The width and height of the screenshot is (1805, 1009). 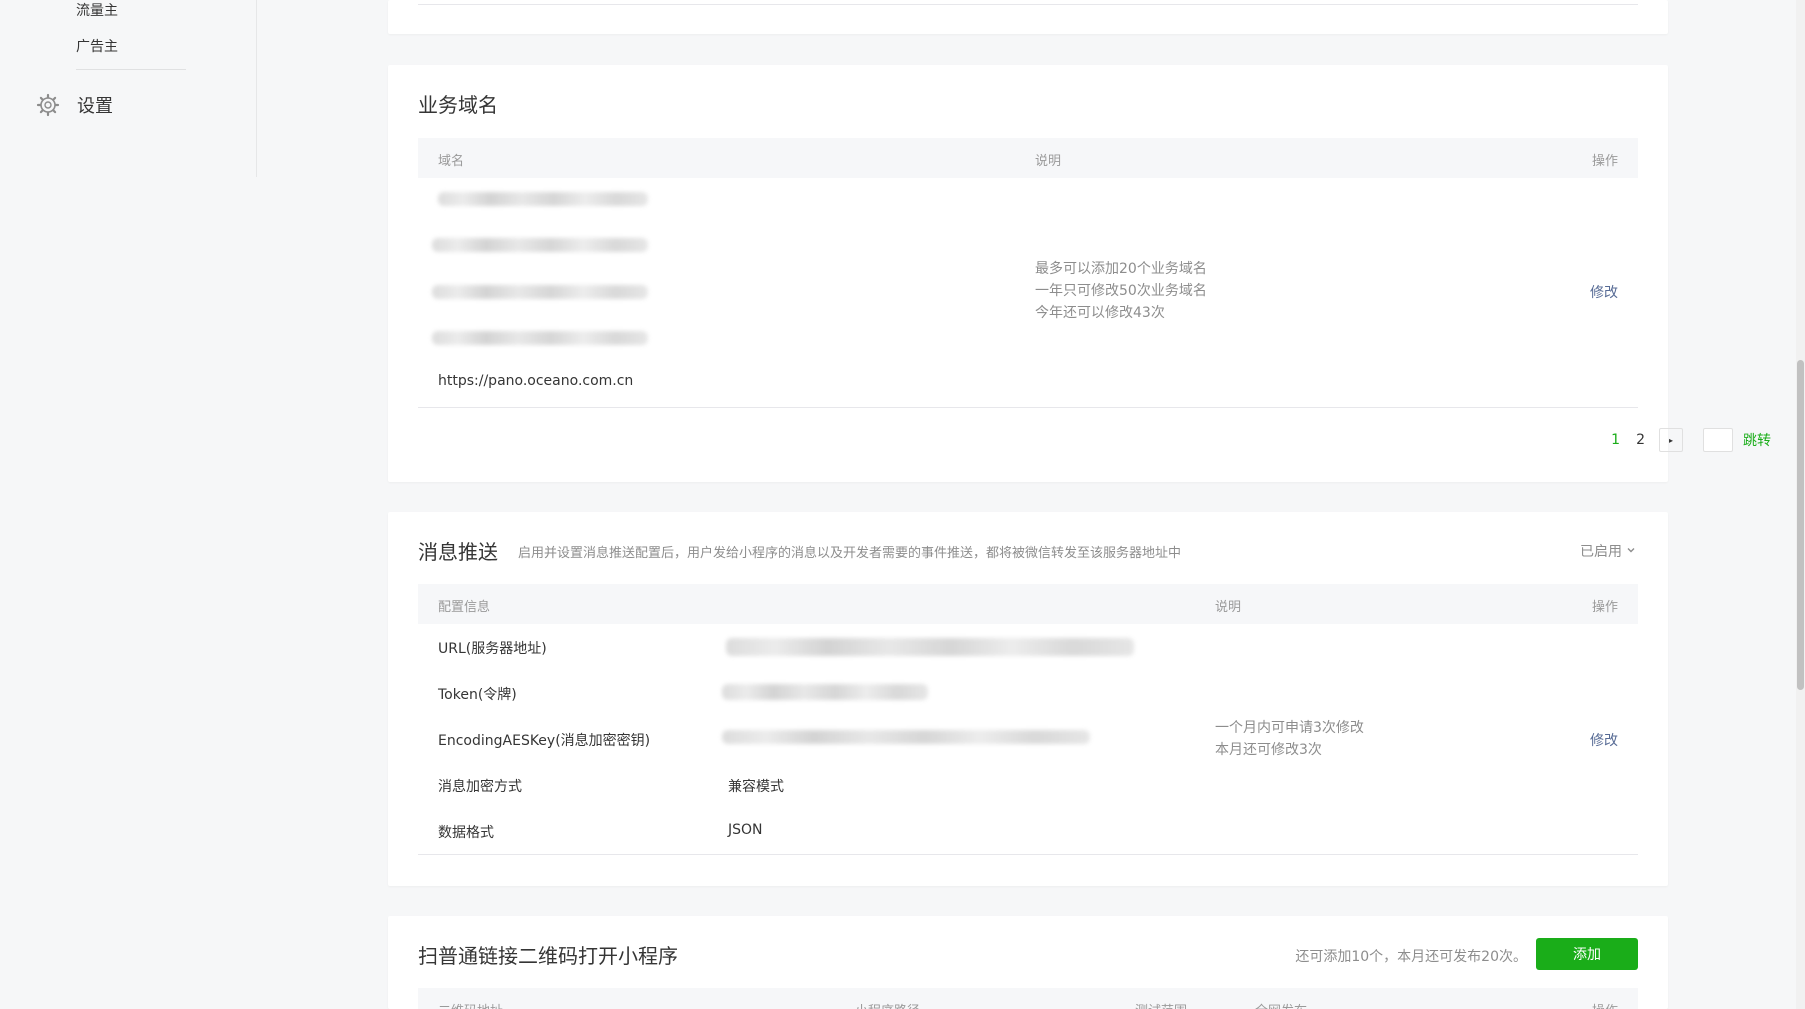 I want to click on pagination: 1 2 ▸ 跳转, so click(x=1687, y=440).